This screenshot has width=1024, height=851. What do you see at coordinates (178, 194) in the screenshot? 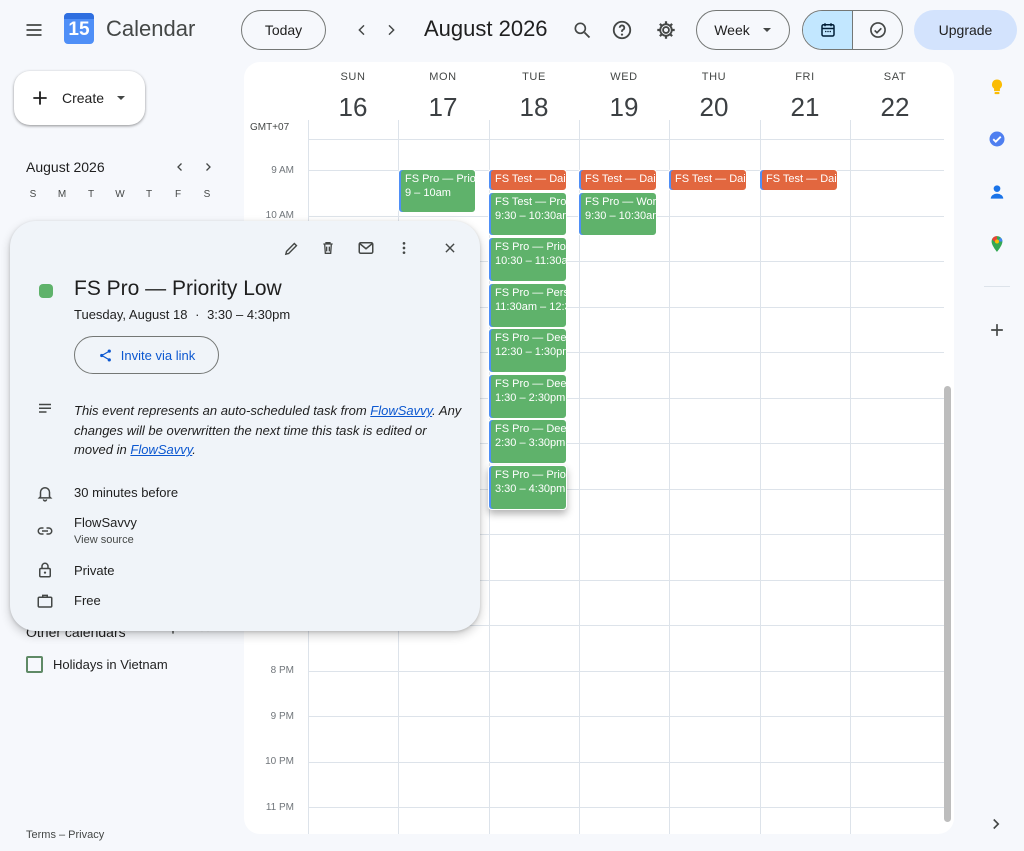
I see `mini-weekday: F` at bounding box center [178, 194].